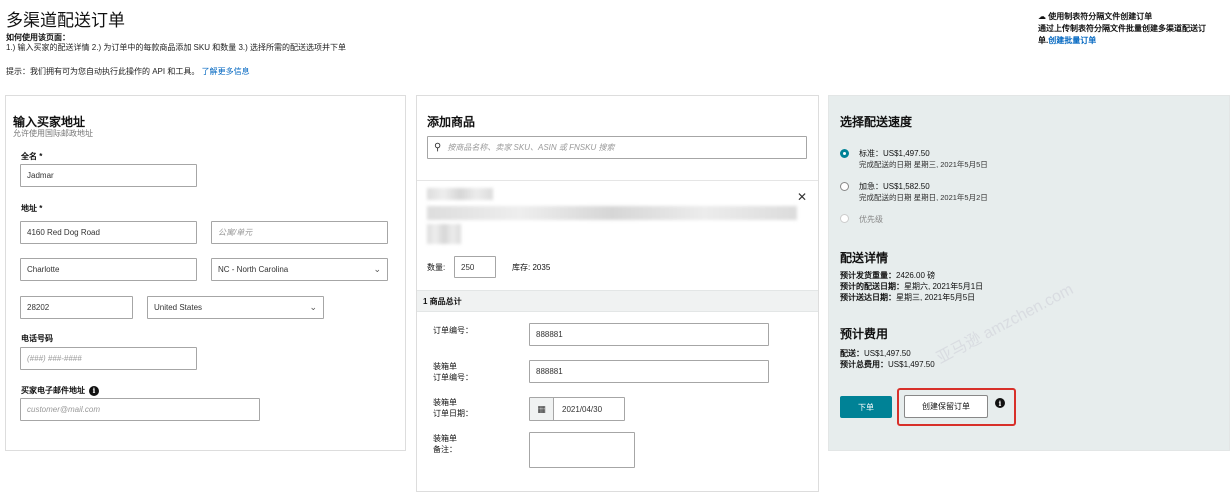  What do you see at coordinates (582, 409) in the screenshot?
I see `packing-date-value: 2021/04/30` at bounding box center [582, 409].